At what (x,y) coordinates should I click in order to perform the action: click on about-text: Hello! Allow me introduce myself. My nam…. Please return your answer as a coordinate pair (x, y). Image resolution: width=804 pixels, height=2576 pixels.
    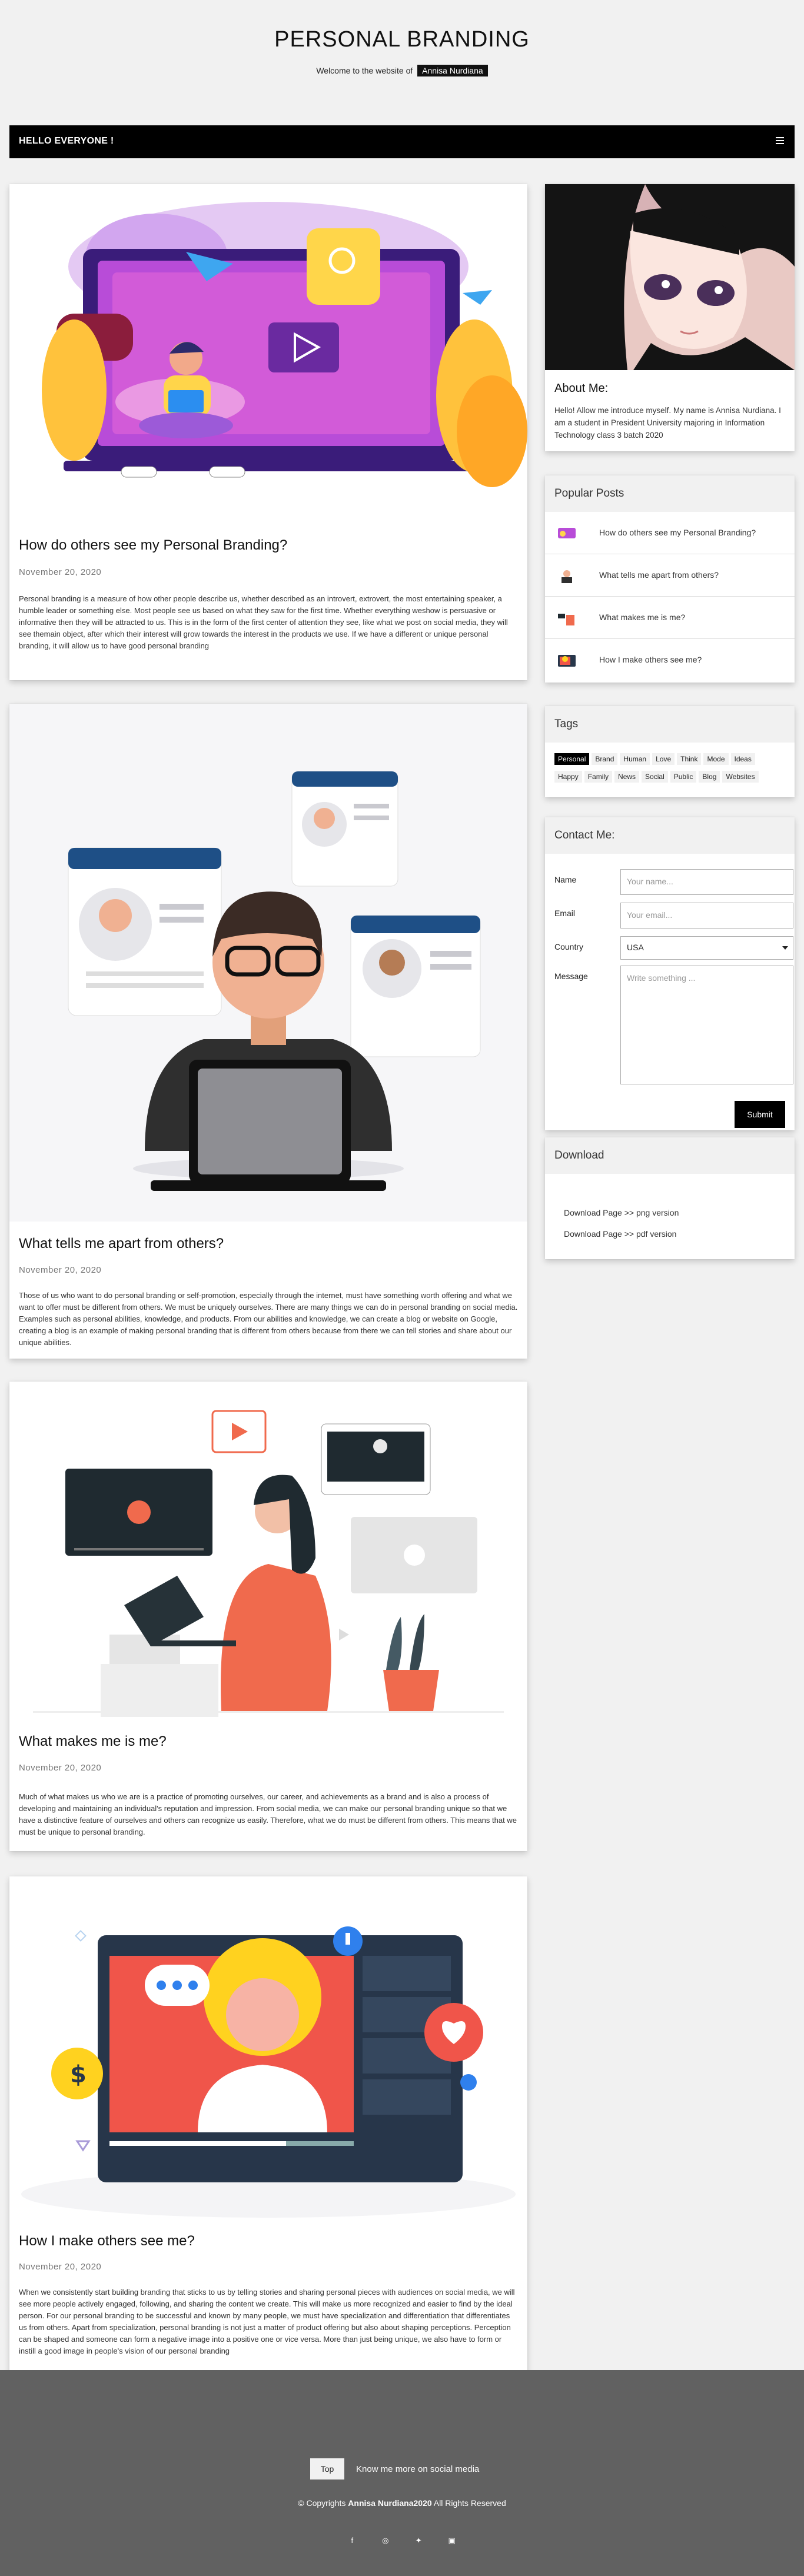
    Looking at the image, I should click on (667, 423).